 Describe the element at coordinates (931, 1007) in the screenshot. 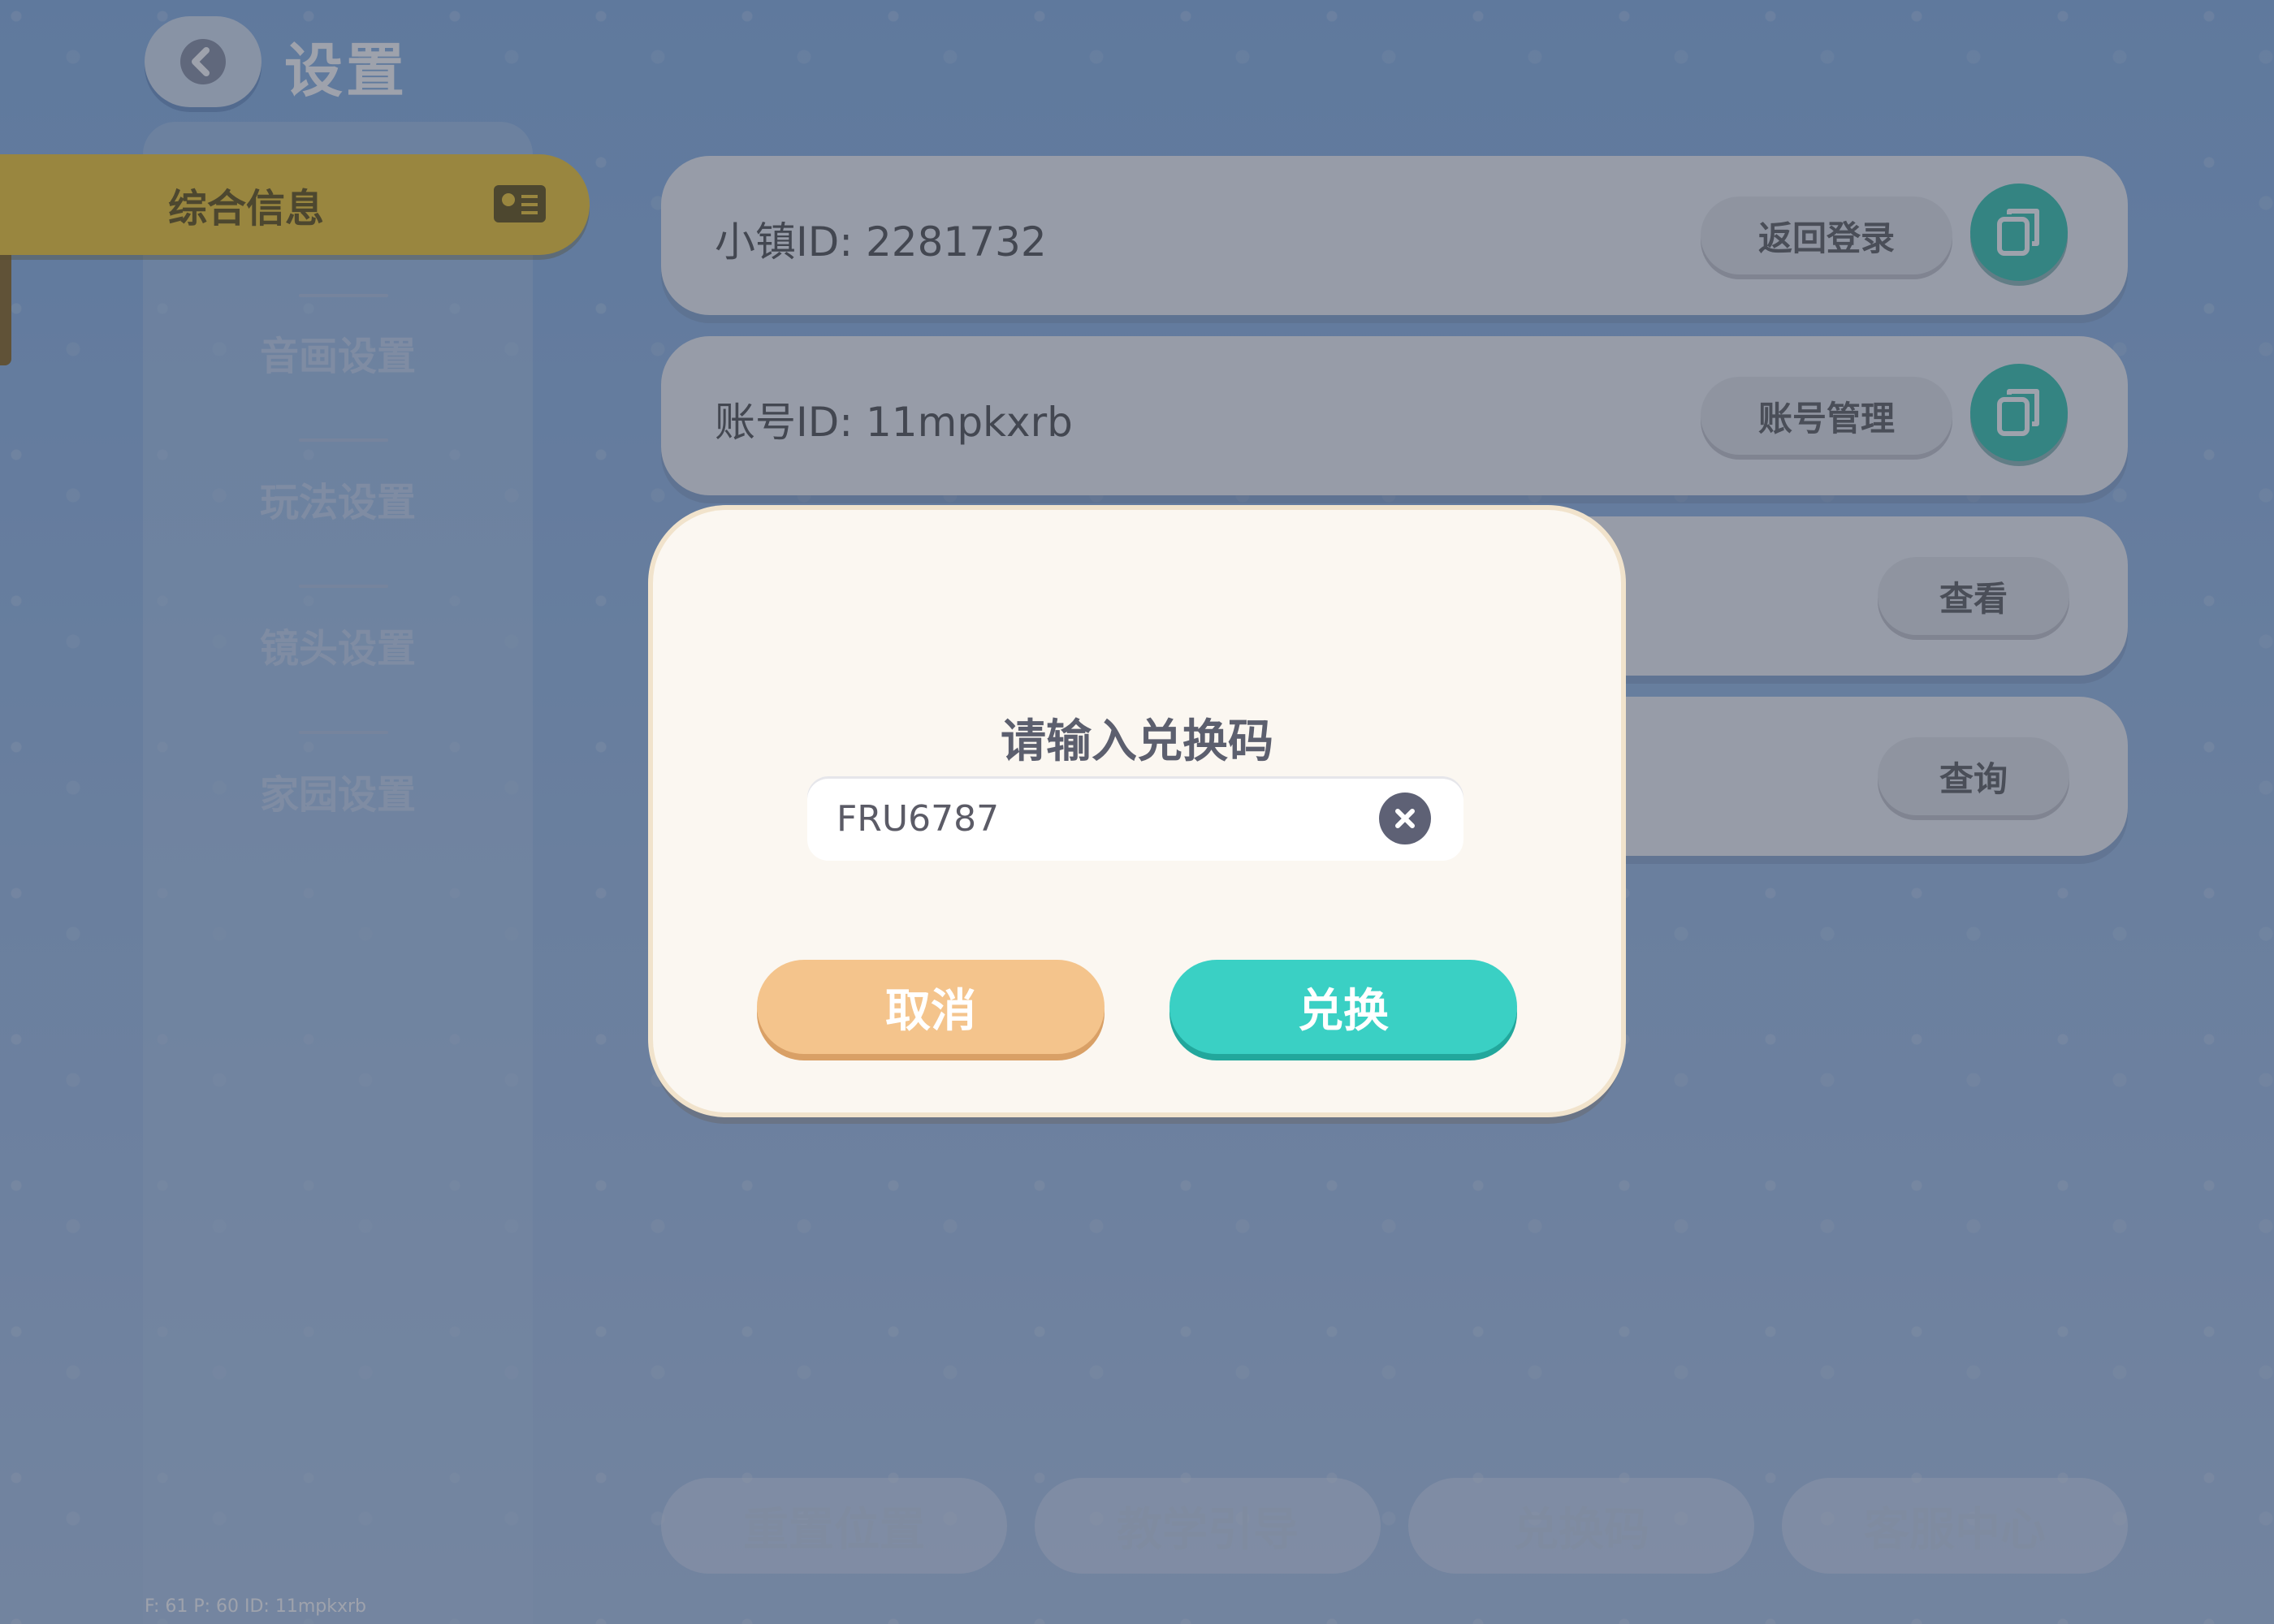

I see `cancel-button: 取消` at that location.